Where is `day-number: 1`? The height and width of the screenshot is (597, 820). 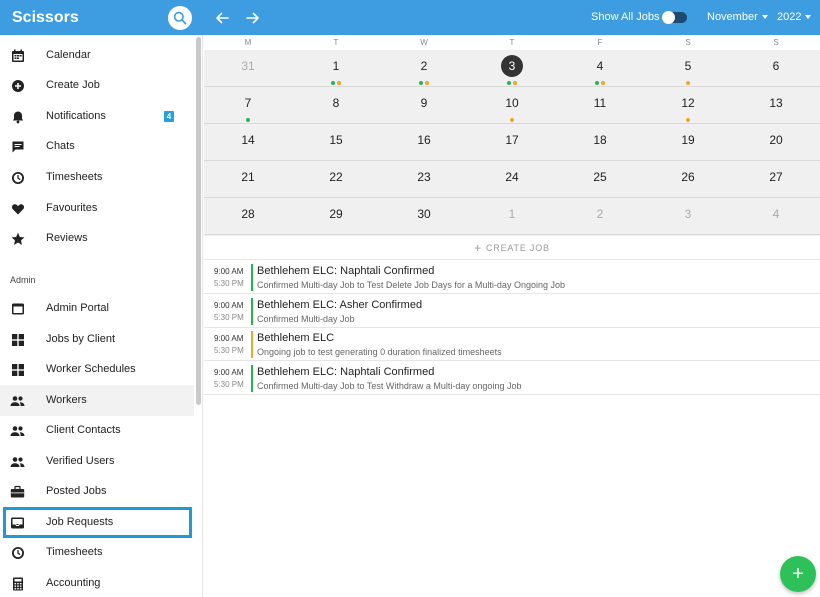
day-number: 1 is located at coordinates (512, 214).